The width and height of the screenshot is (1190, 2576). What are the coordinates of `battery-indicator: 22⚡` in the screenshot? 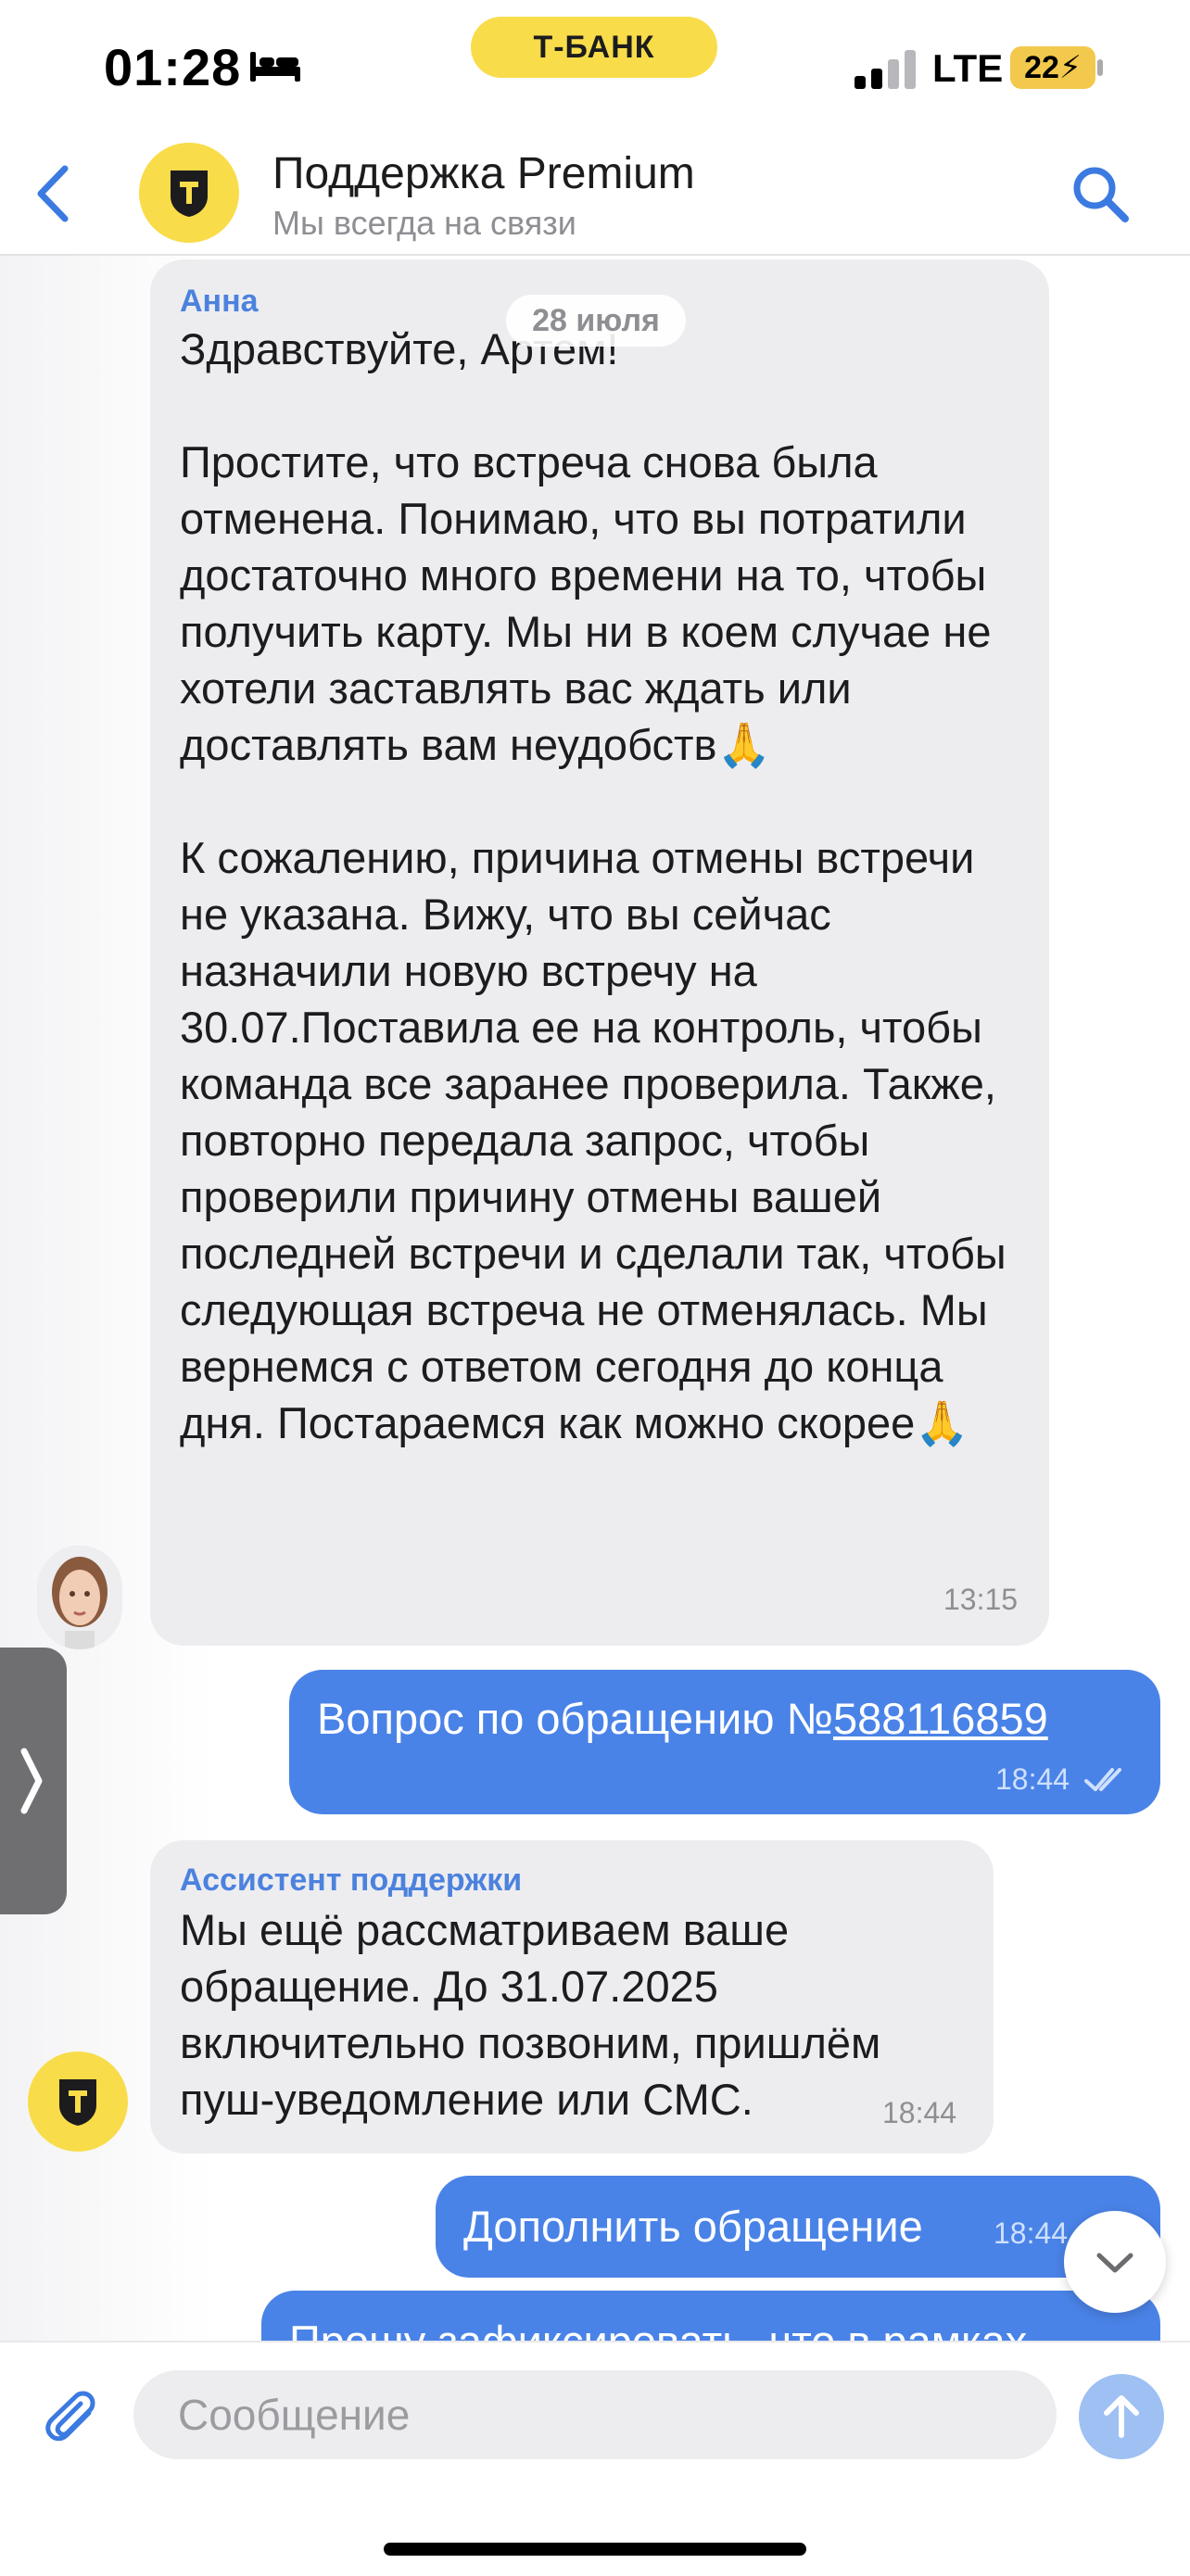 It's located at (1052, 68).